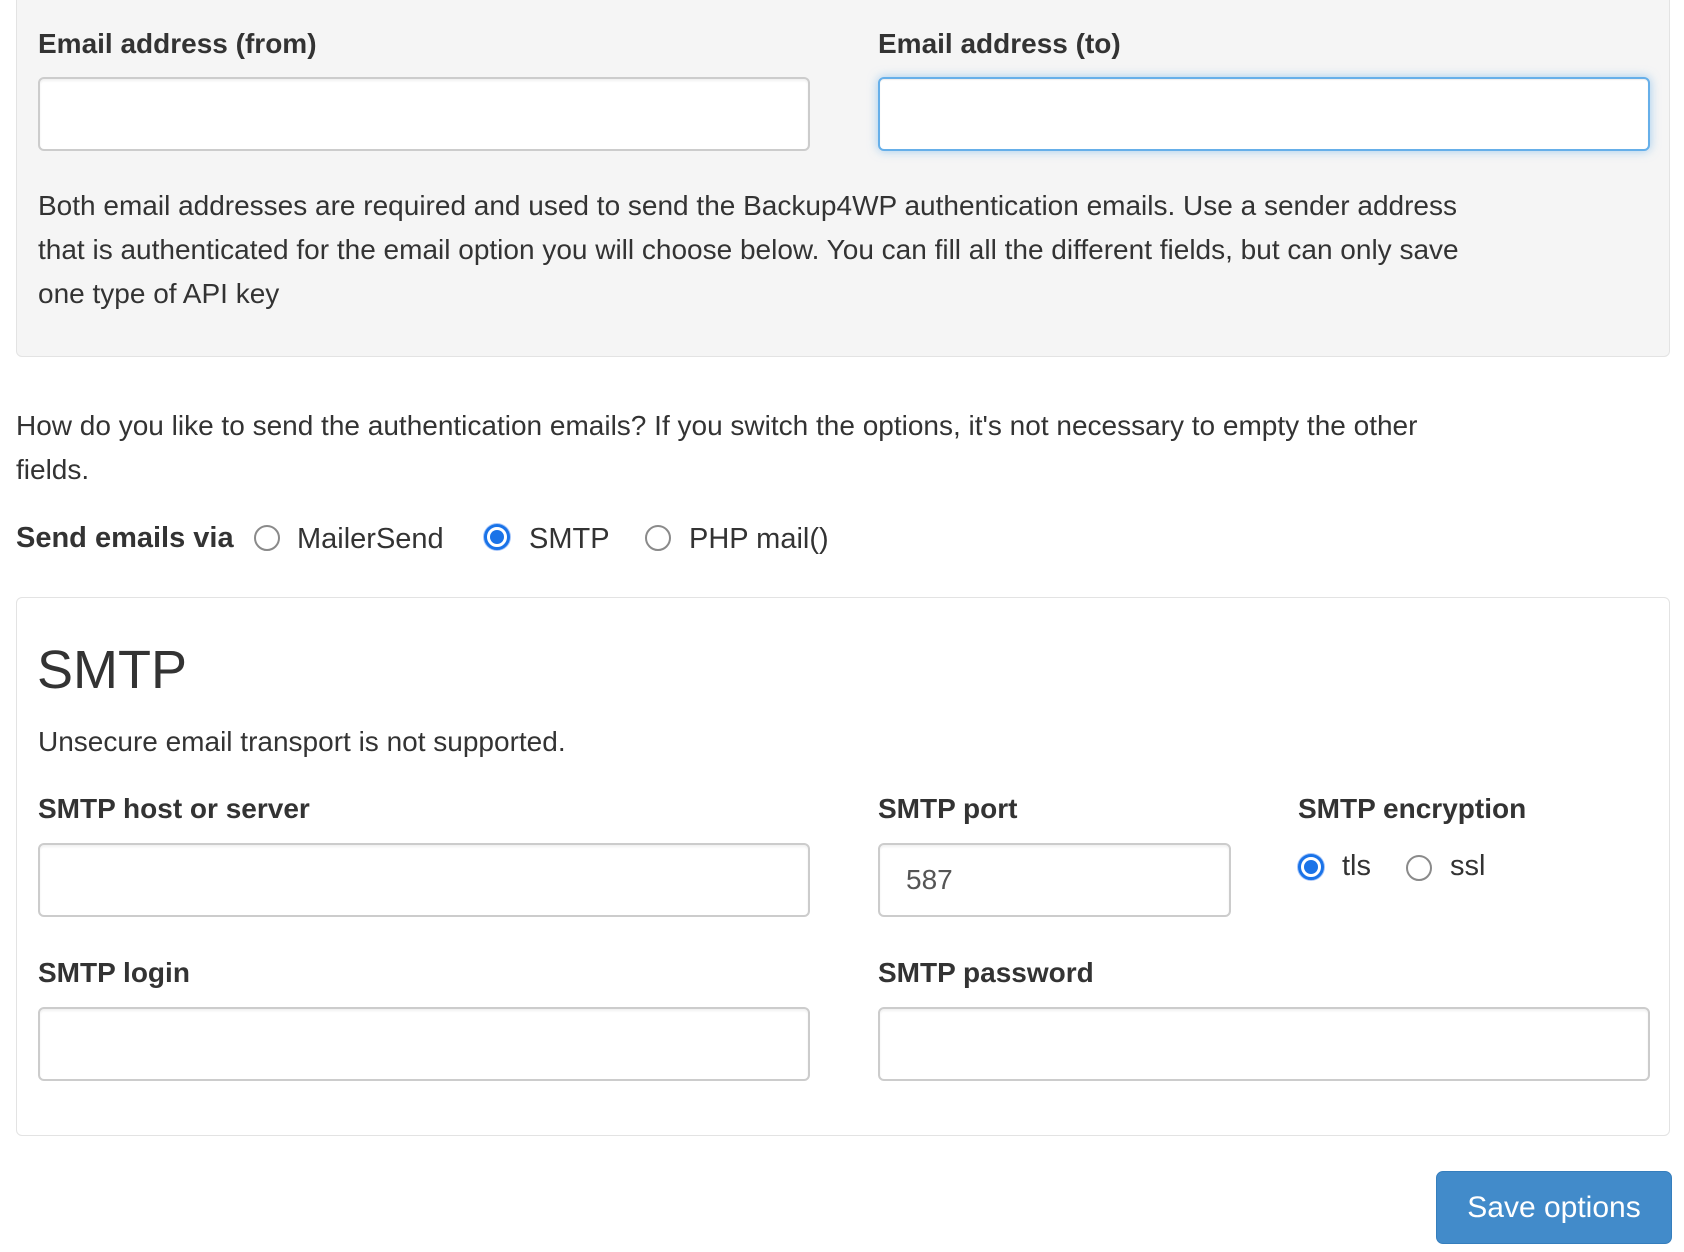 The height and width of the screenshot is (1252, 1684). Describe the element at coordinates (986, 972) in the screenshot. I see `smtp-password-label: SMTP password` at that location.